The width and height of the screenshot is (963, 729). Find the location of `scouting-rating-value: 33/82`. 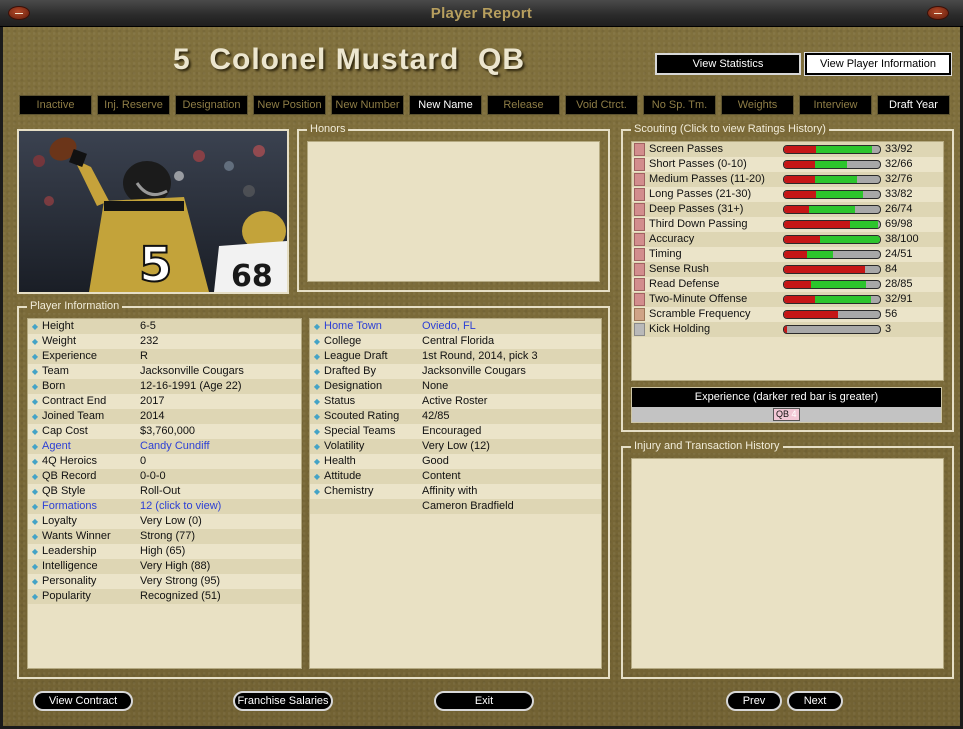

scouting-rating-value: 33/82 is located at coordinates (899, 194).